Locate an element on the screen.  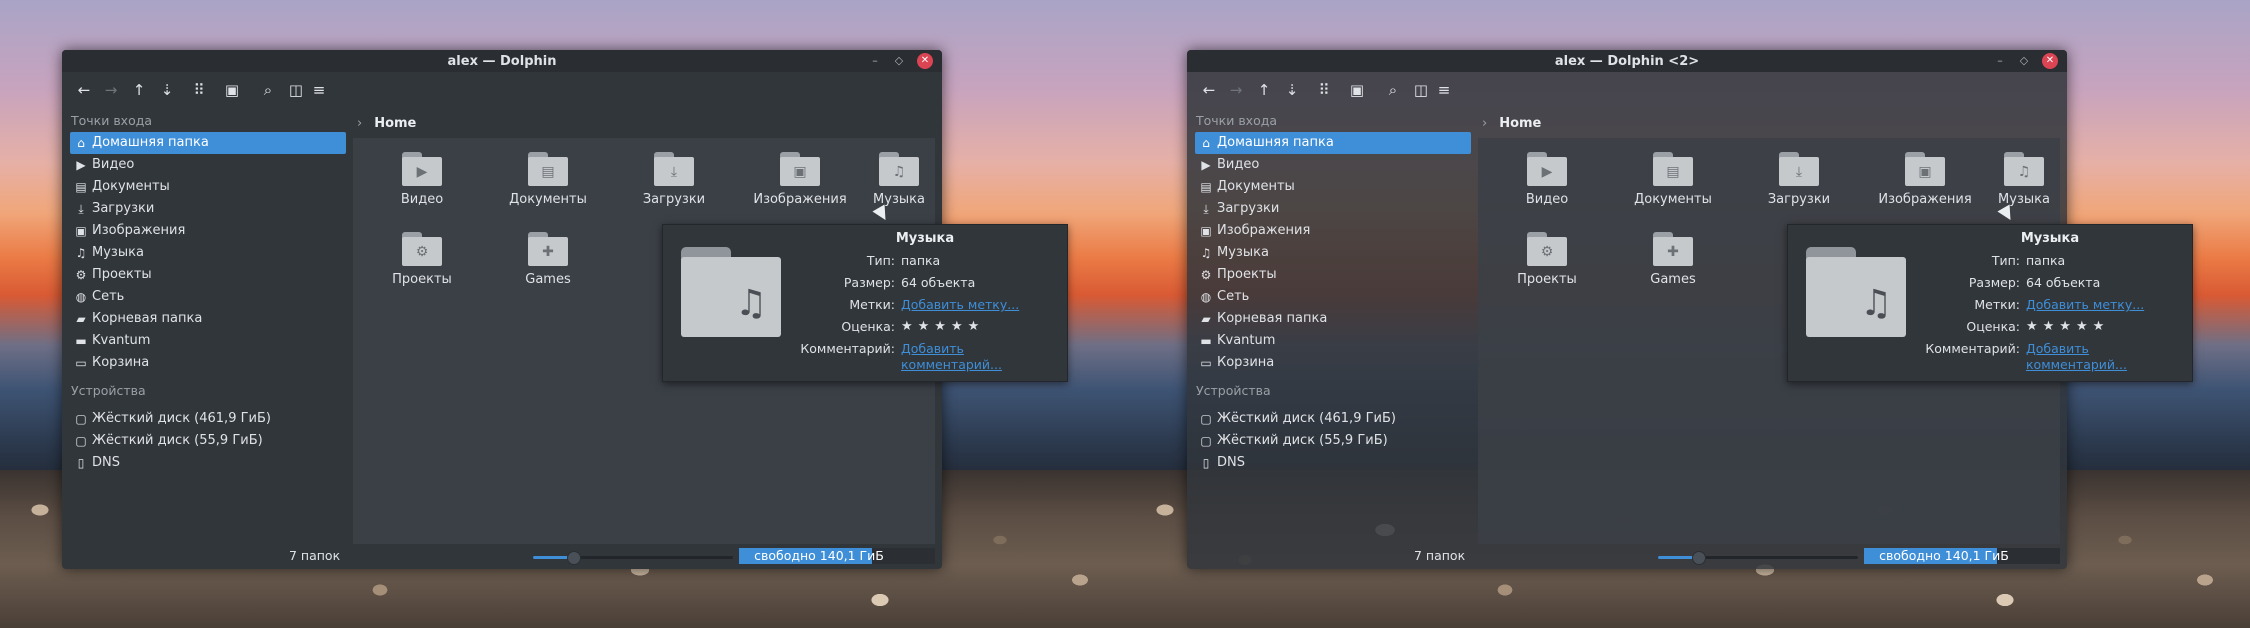
sidebar-item-label: Документы is located at coordinates (1256, 186).